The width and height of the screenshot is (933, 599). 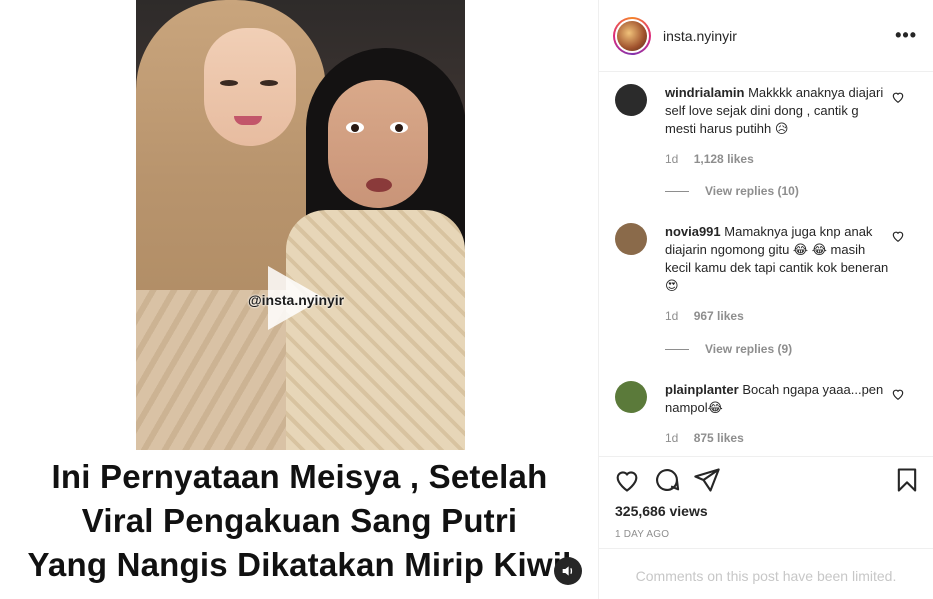 I want to click on video-mother-face, so click(x=250, y=87).